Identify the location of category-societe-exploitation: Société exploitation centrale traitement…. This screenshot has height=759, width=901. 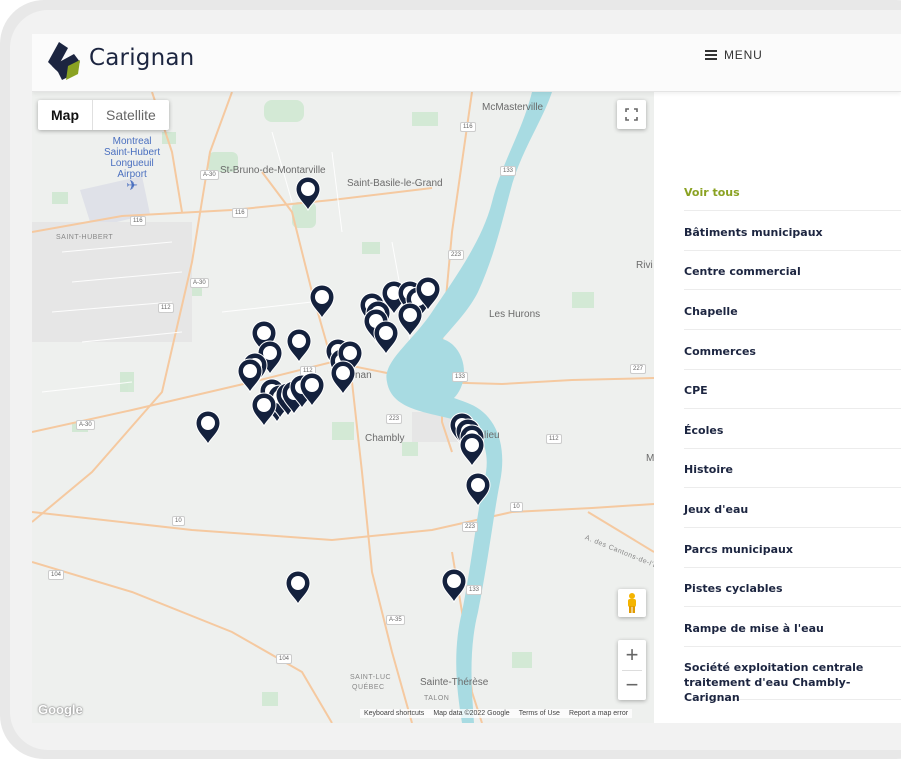
(792, 682).